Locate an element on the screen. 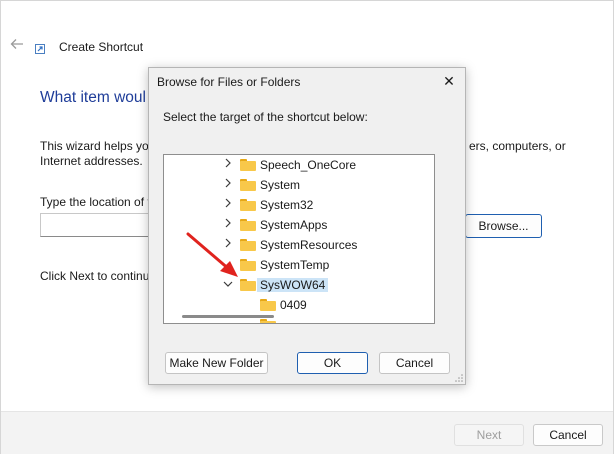 The height and width of the screenshot is (454, 614). tree-item: System32 is located at coordinates (299, 205).